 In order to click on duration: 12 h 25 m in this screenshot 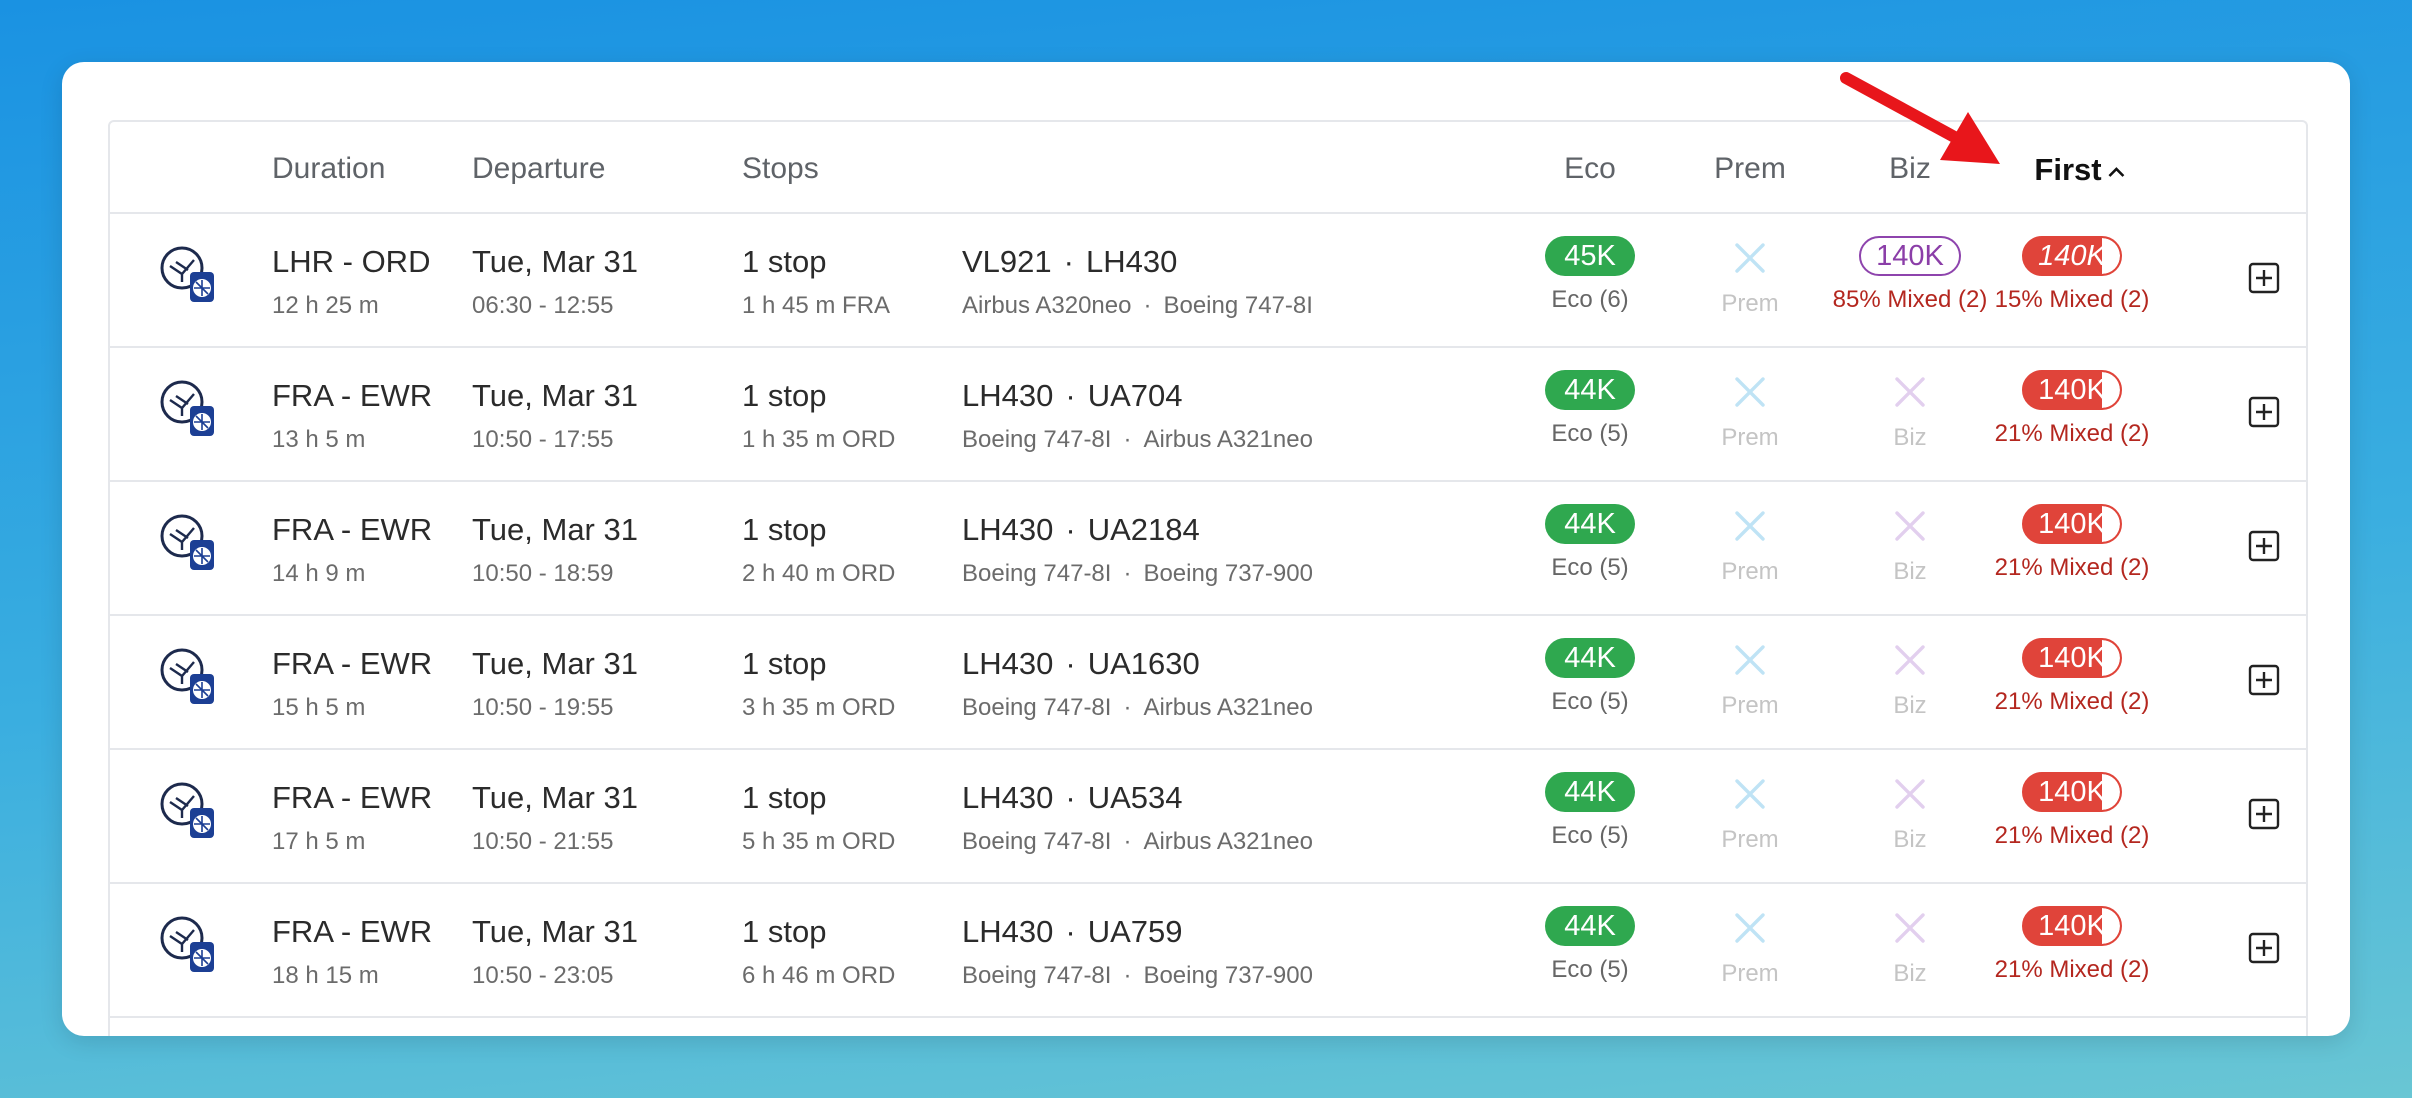, I will do `click(325, 305)`.